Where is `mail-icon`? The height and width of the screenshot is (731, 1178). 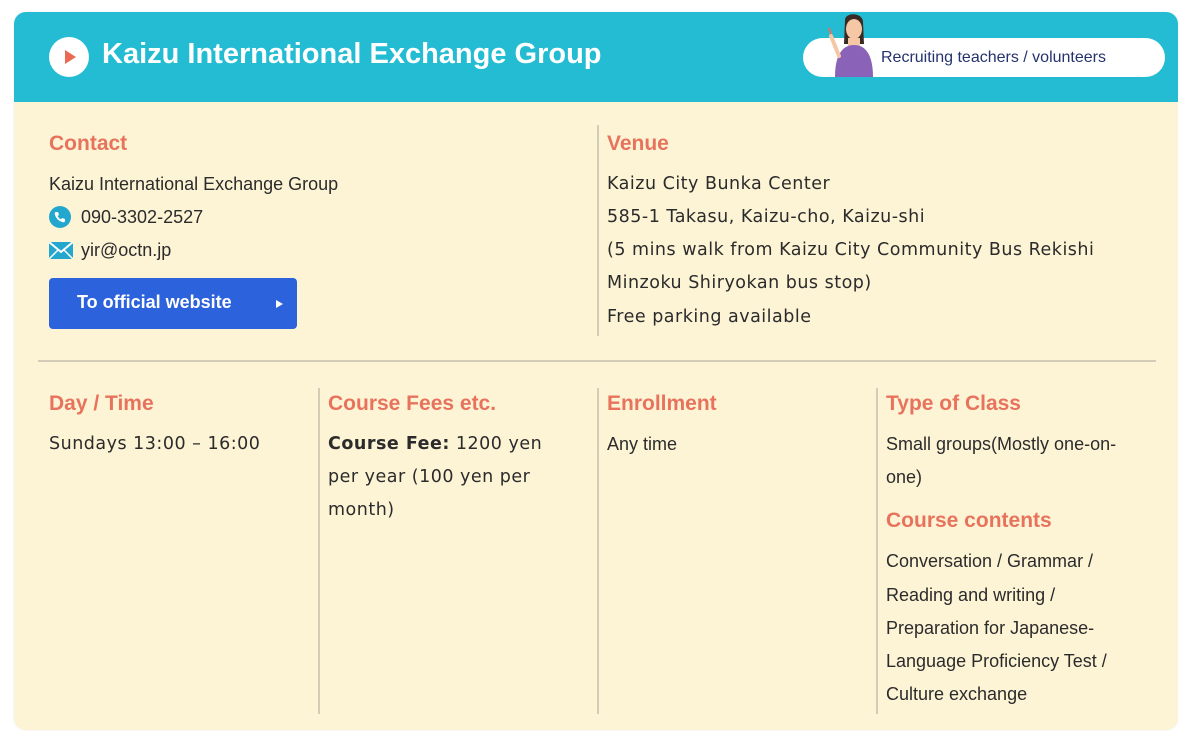
mail-icon is located at coordinates (61, 250).